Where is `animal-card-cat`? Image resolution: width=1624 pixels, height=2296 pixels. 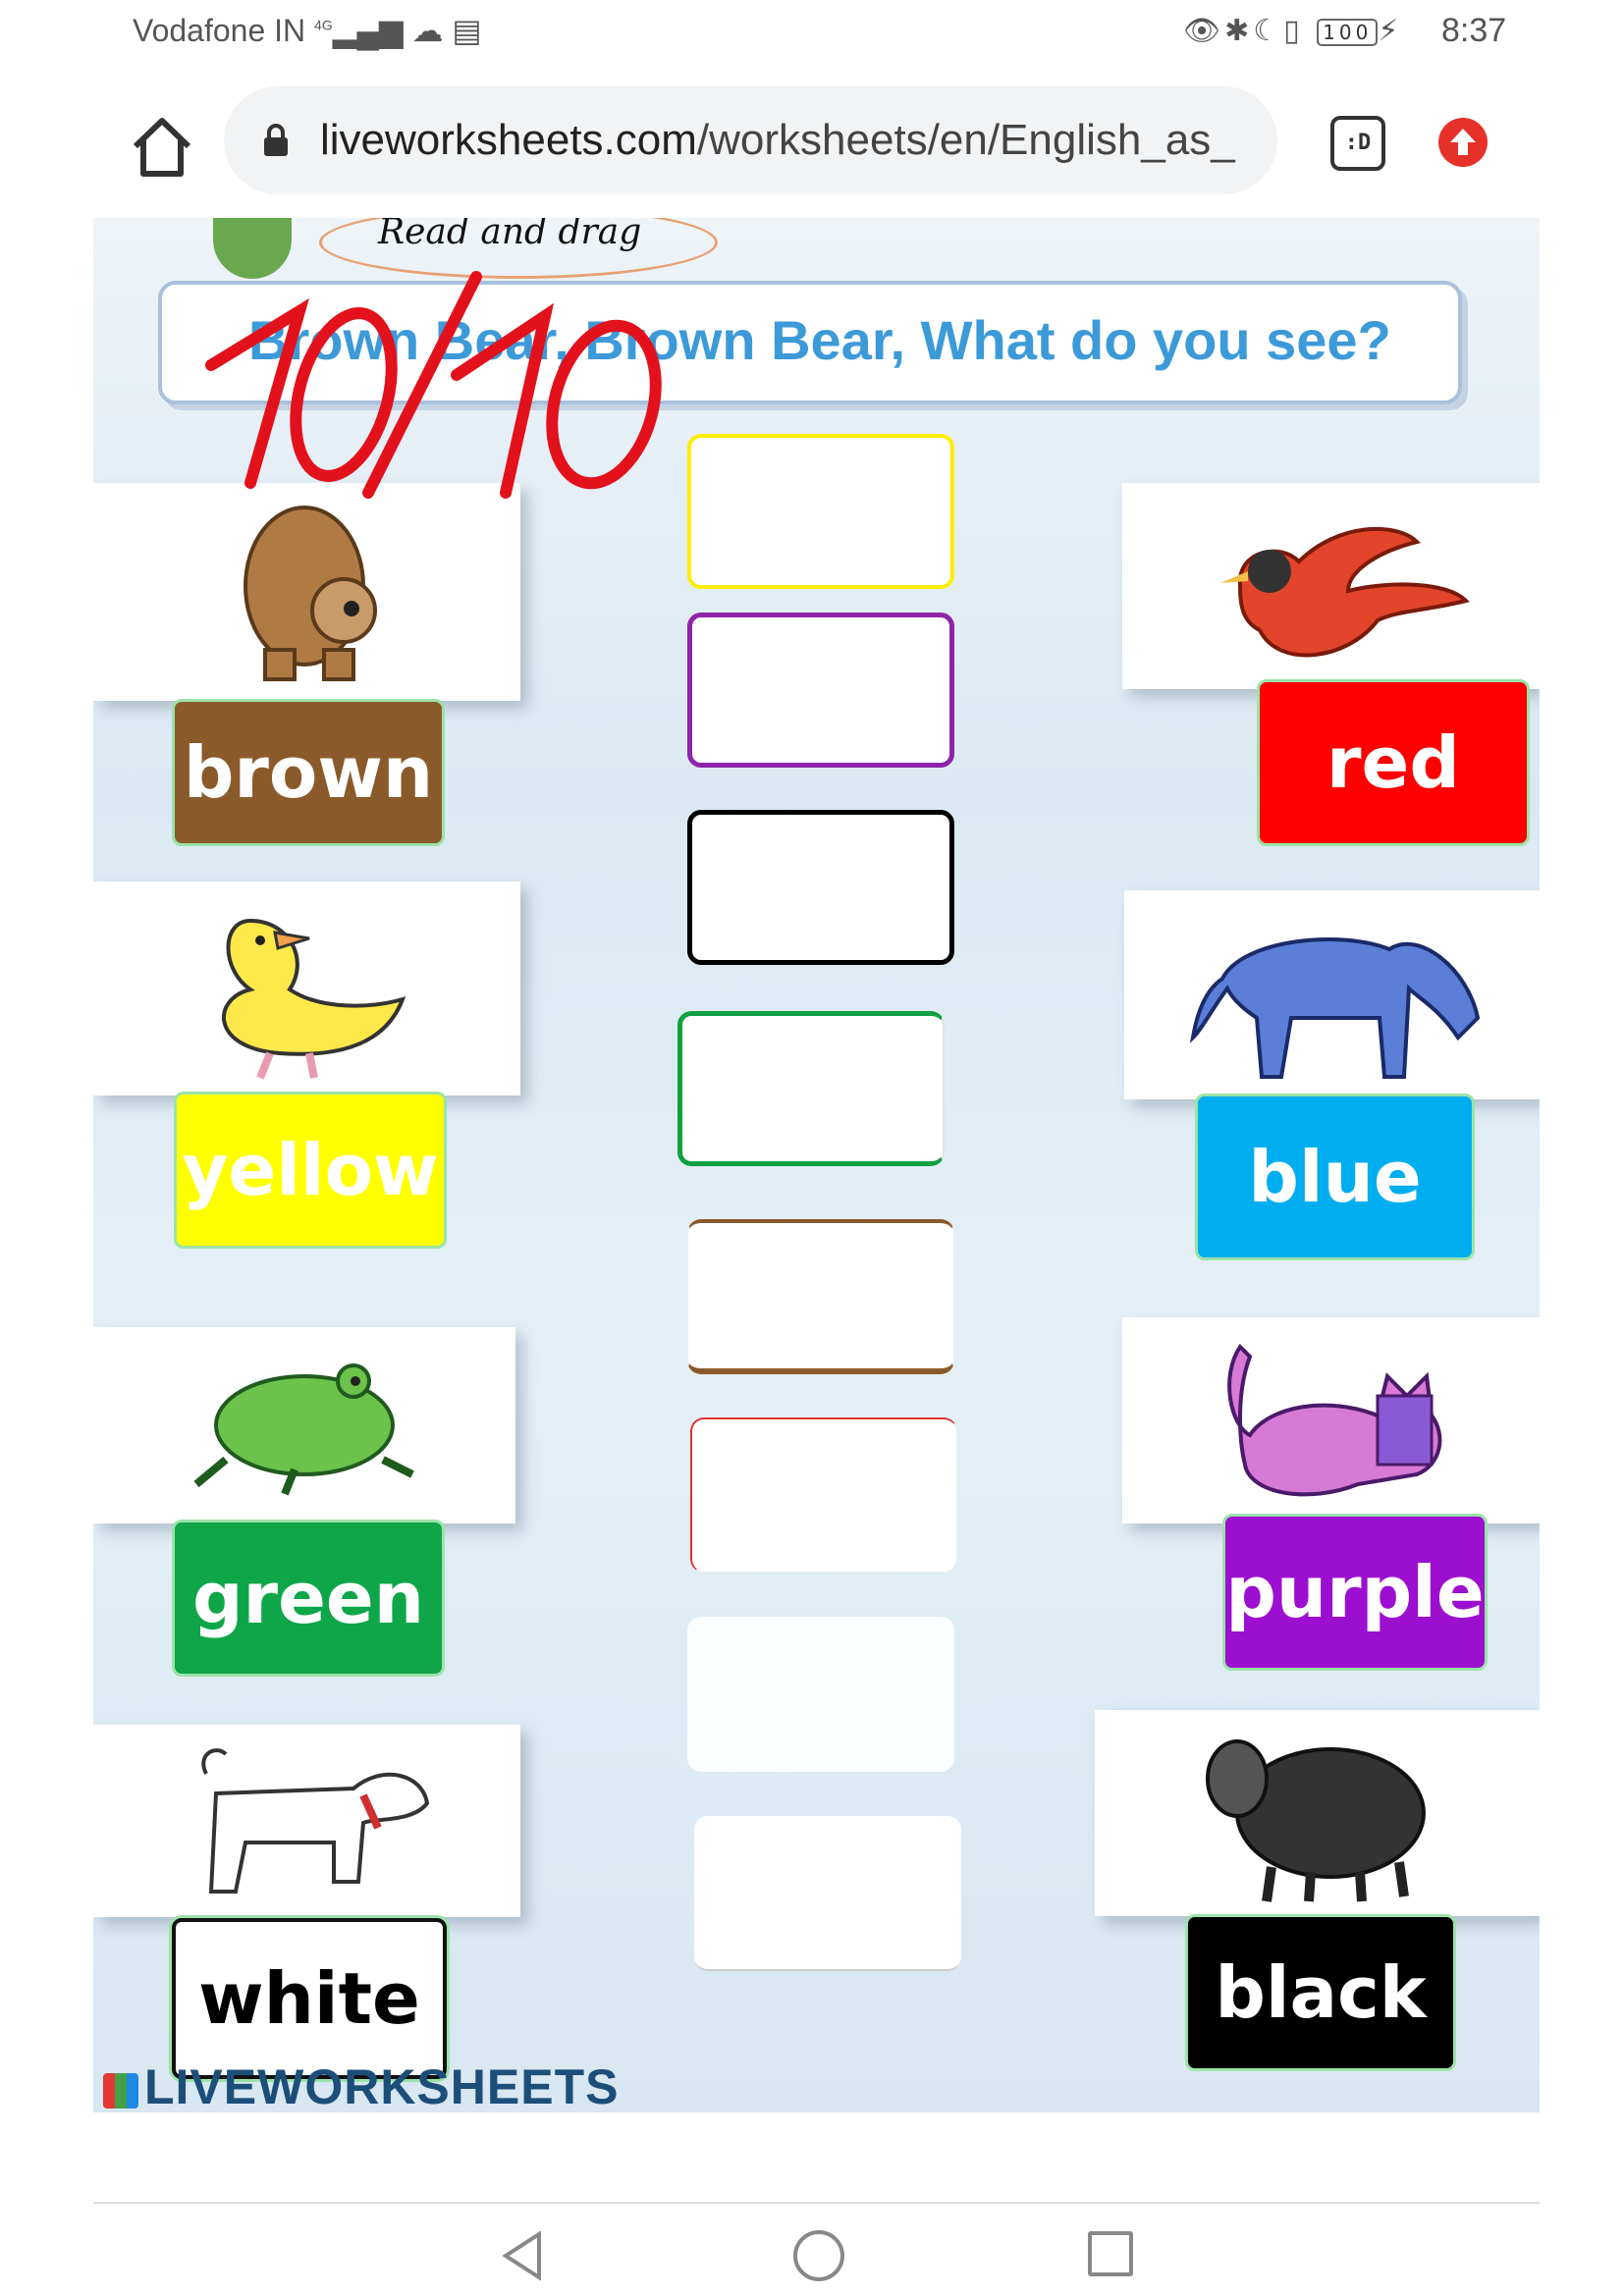 animal-card-cat is located at coordinates (1331, 1420).